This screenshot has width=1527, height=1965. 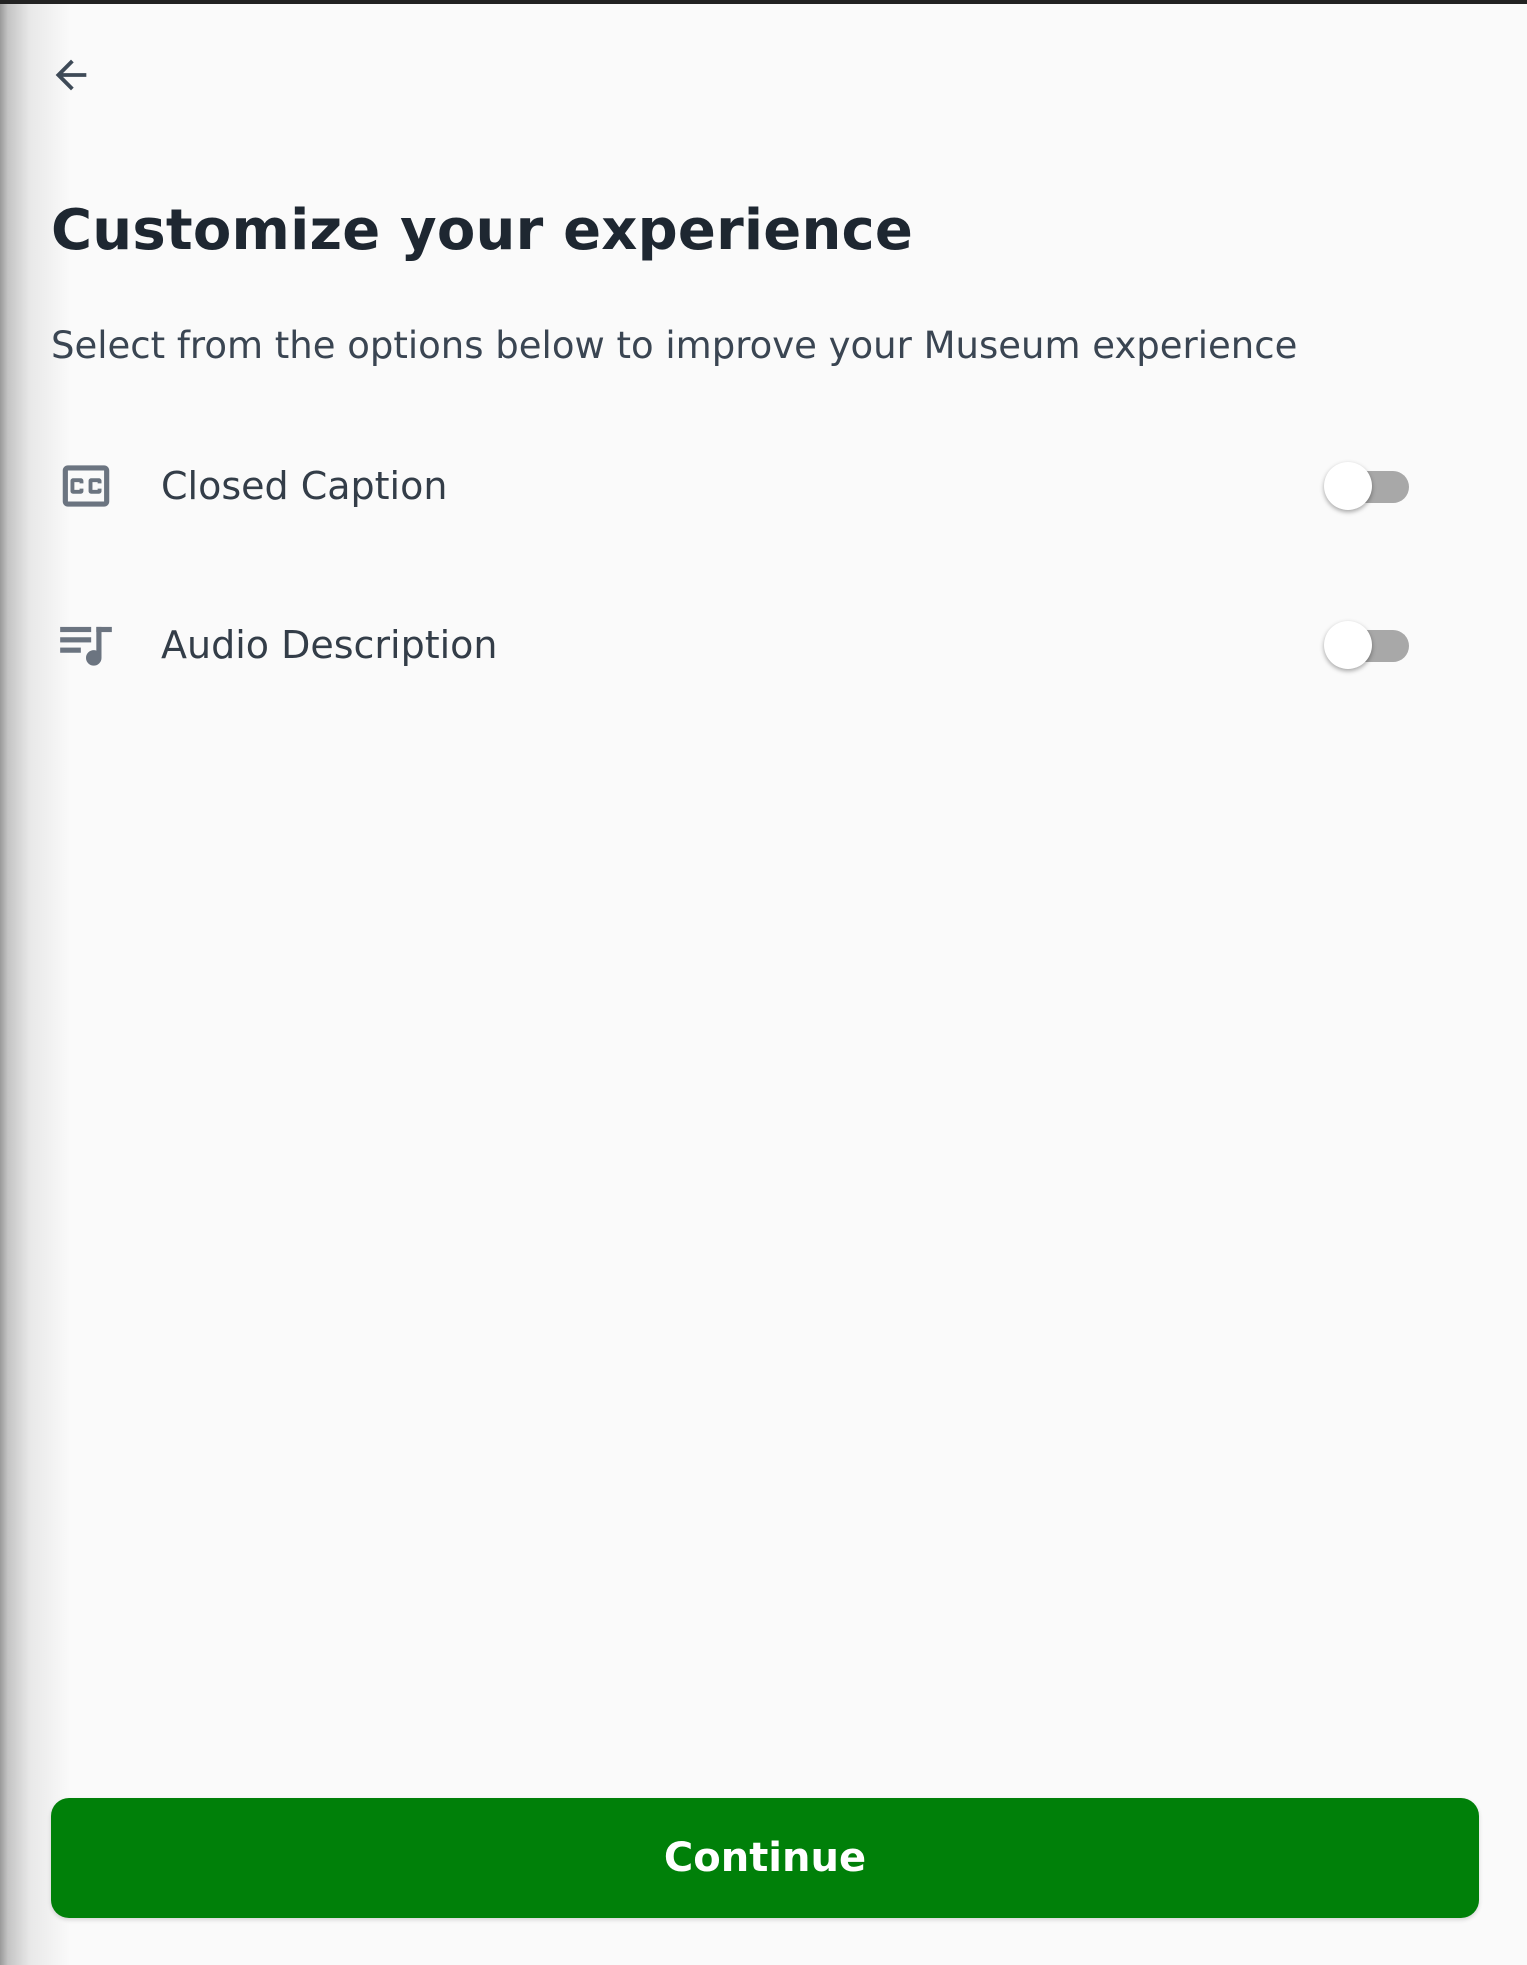 I want to click on page-title: Customize your experience, so click(x=482, y=230).